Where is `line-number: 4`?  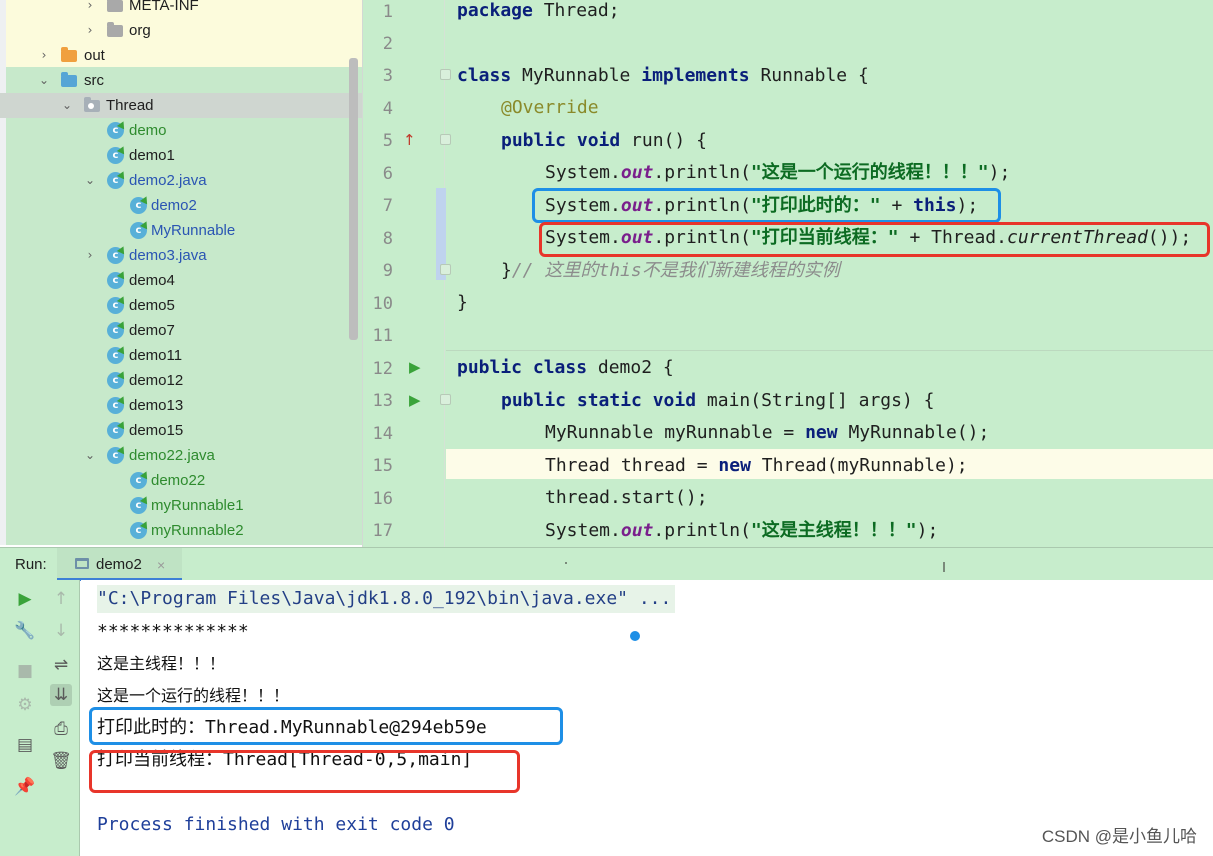
line-number: 4 is located at coordinates (387, 109).